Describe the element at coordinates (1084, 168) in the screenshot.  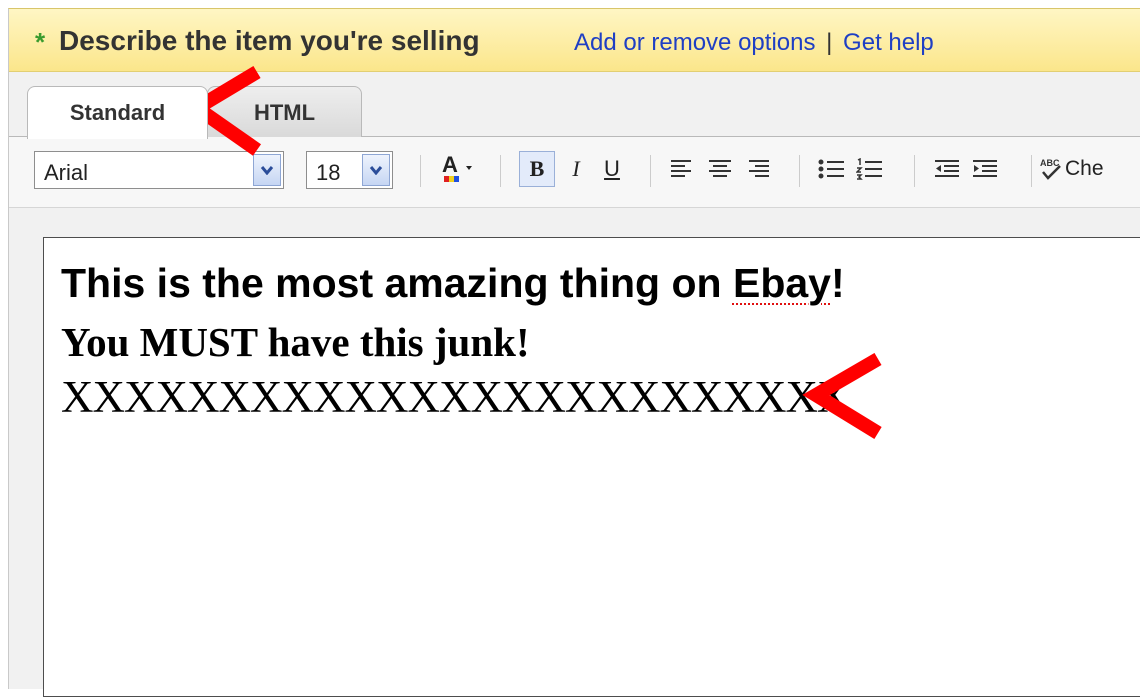
I see `spellcheck-label: Che` at that location.